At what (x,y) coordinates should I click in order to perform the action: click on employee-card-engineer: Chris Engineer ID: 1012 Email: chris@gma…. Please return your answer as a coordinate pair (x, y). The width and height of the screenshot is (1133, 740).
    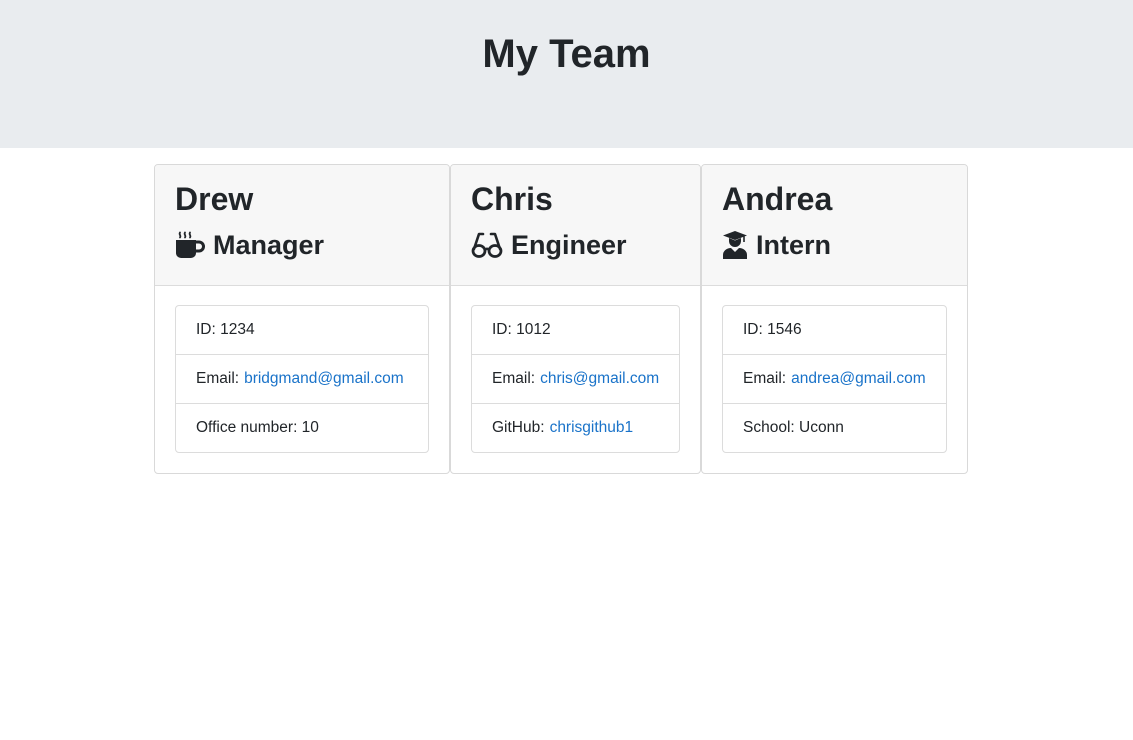
    Looking at the image, I should click on (575, 319).